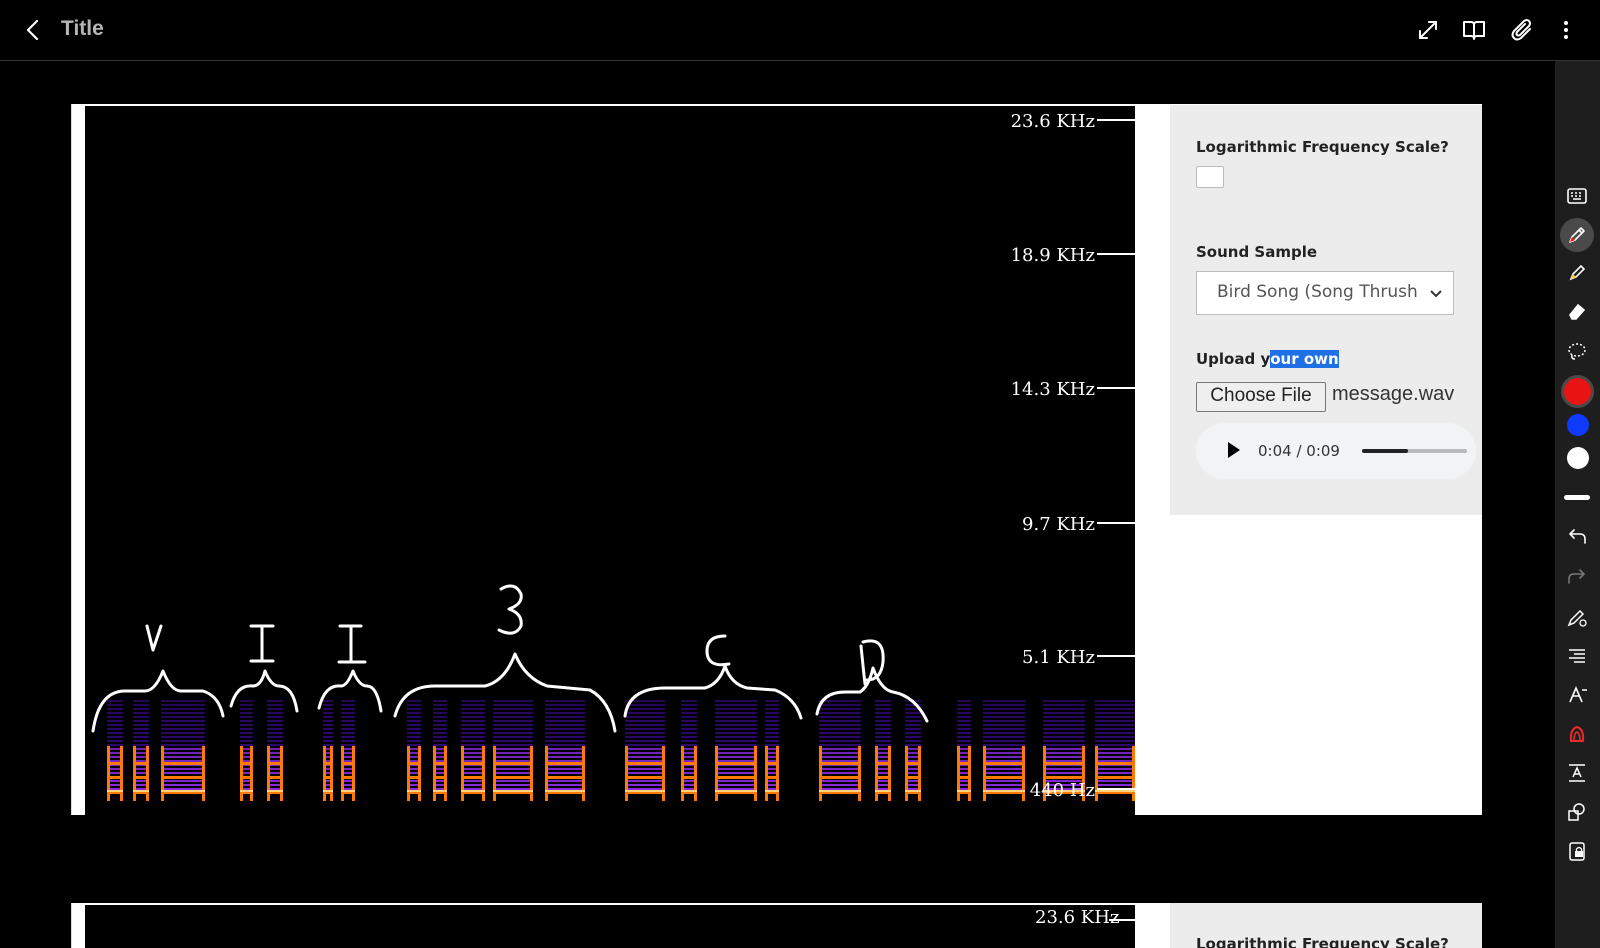  Describe the element at coordinates (1428, 30) in the screenshot. I see `fullscreen-icon` at that location.